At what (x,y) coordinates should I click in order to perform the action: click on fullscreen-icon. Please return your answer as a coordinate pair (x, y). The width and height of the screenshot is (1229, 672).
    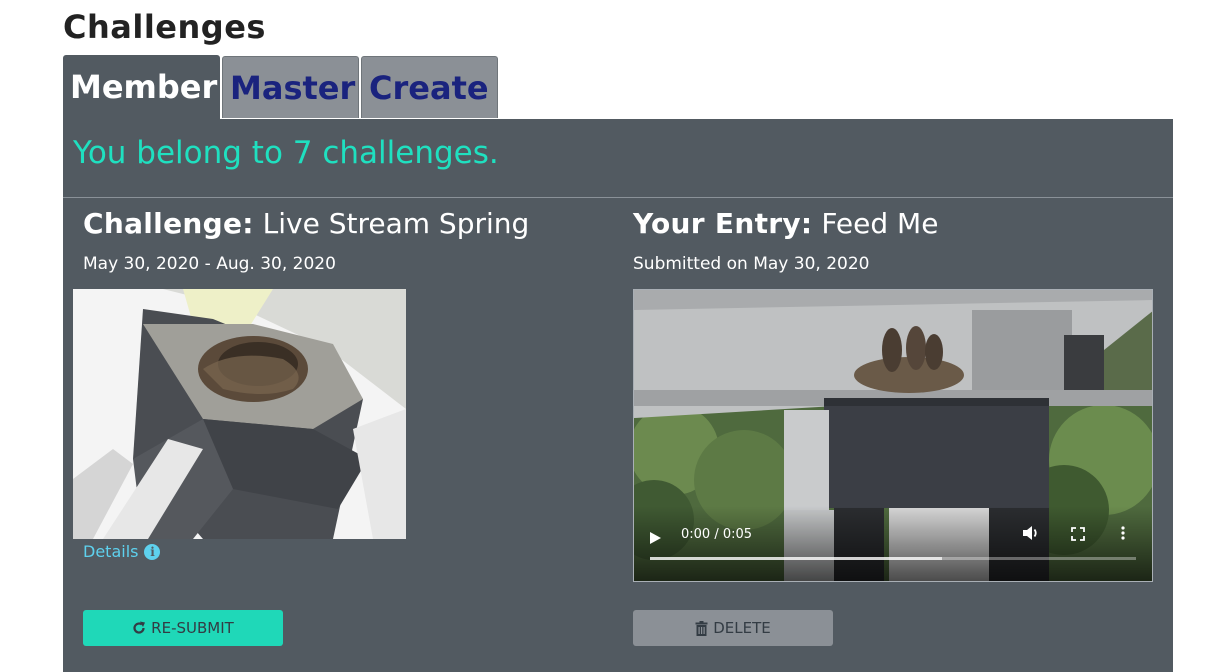
    Looking at the image, I should click on (1078, 535).